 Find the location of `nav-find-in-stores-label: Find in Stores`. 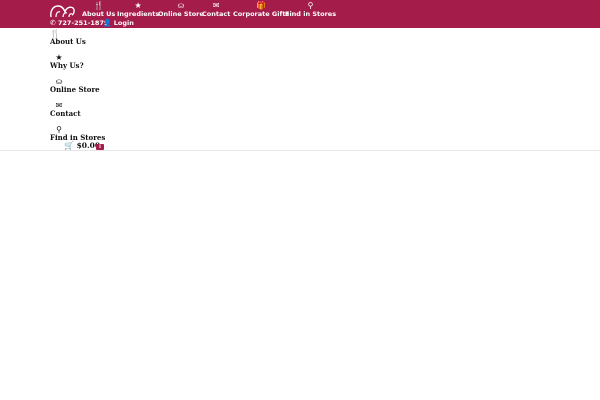

nav-find-in-stores-label: Find in Stores is located at coordinates (311, 14).